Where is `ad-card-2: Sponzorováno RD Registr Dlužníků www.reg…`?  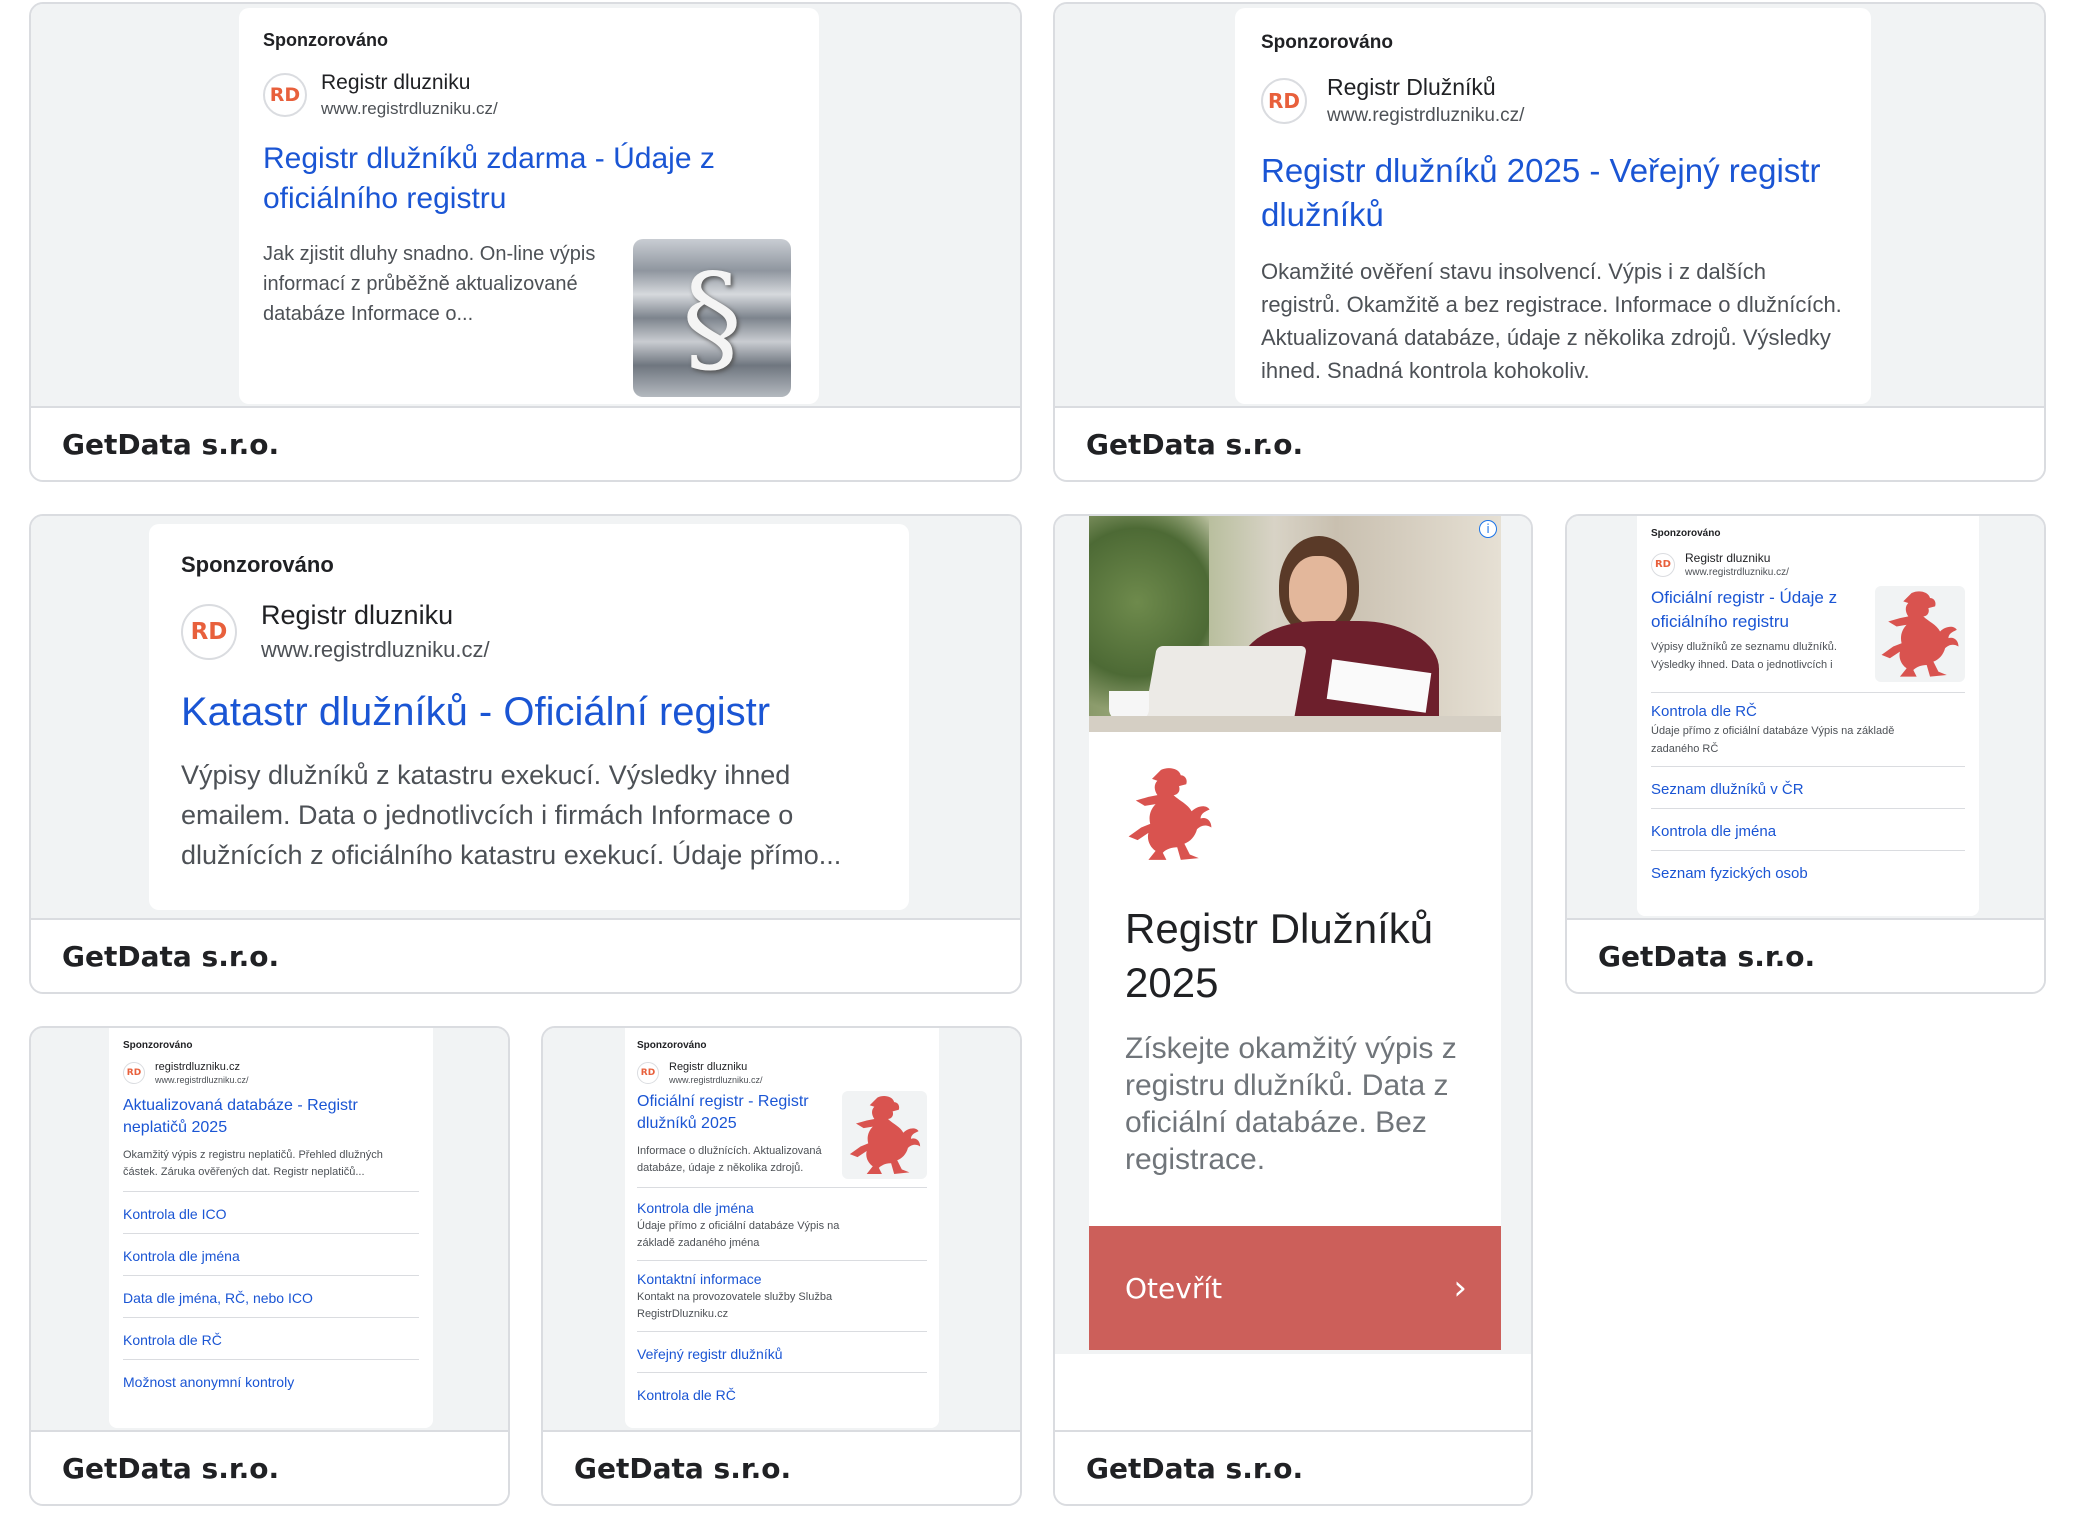 ad-card-2: Sponzorováno RD Registr Dlužníků www.reg… is located at coordinates (1549, 242).